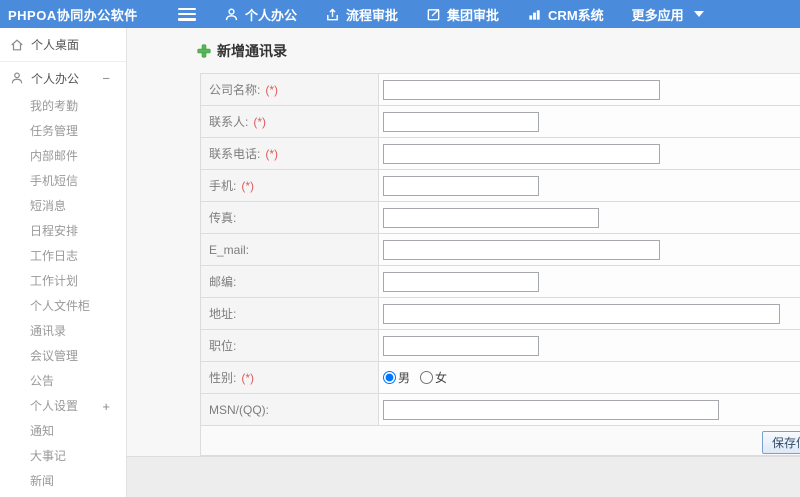 This screenshot has height=497, width=800. What do you see at coordinates (290, 217) in the screenshot?
I see `field-label-cell: 传真:` at bounding box center [290, 217].